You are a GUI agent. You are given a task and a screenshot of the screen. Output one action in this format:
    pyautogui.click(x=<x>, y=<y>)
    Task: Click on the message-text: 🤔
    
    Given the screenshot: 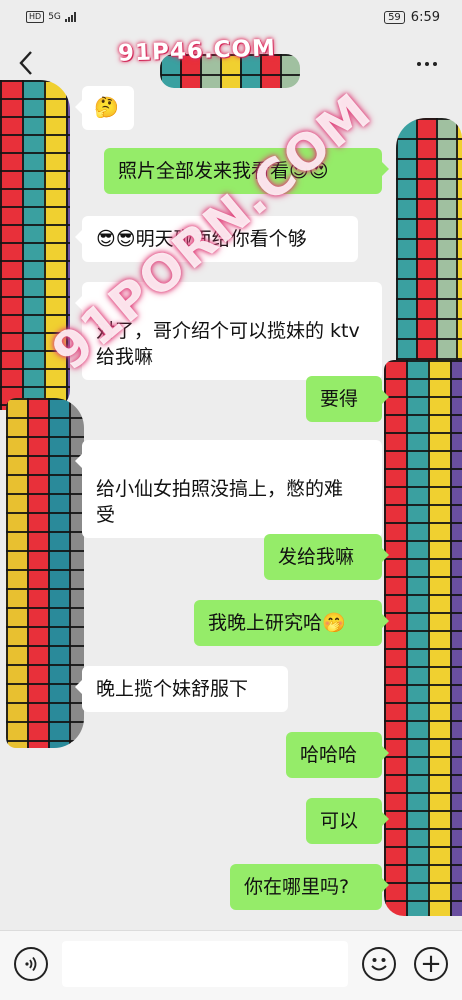 What is the action you would take?
    pyautogui.click(x=106, y=107)
    